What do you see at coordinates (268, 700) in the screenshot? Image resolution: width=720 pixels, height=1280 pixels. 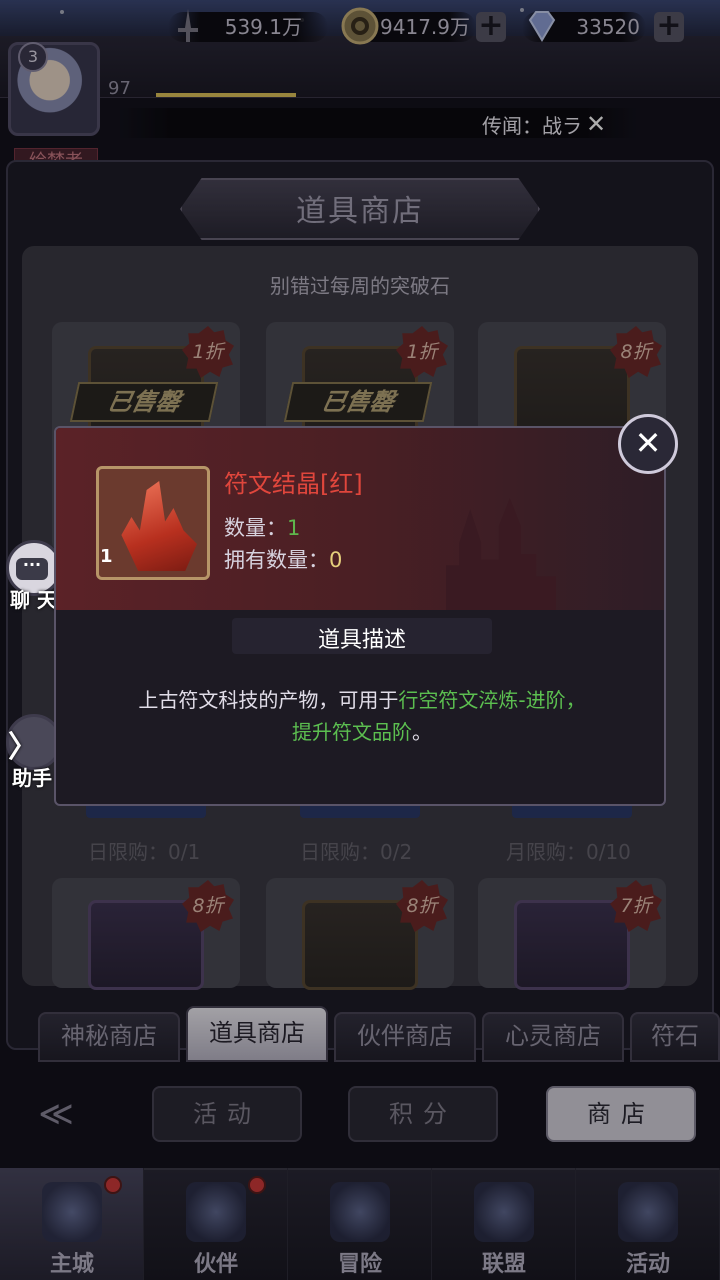 I see `description-text: 上古符文科技的产物，可用于` at bounding box center [268, 700].